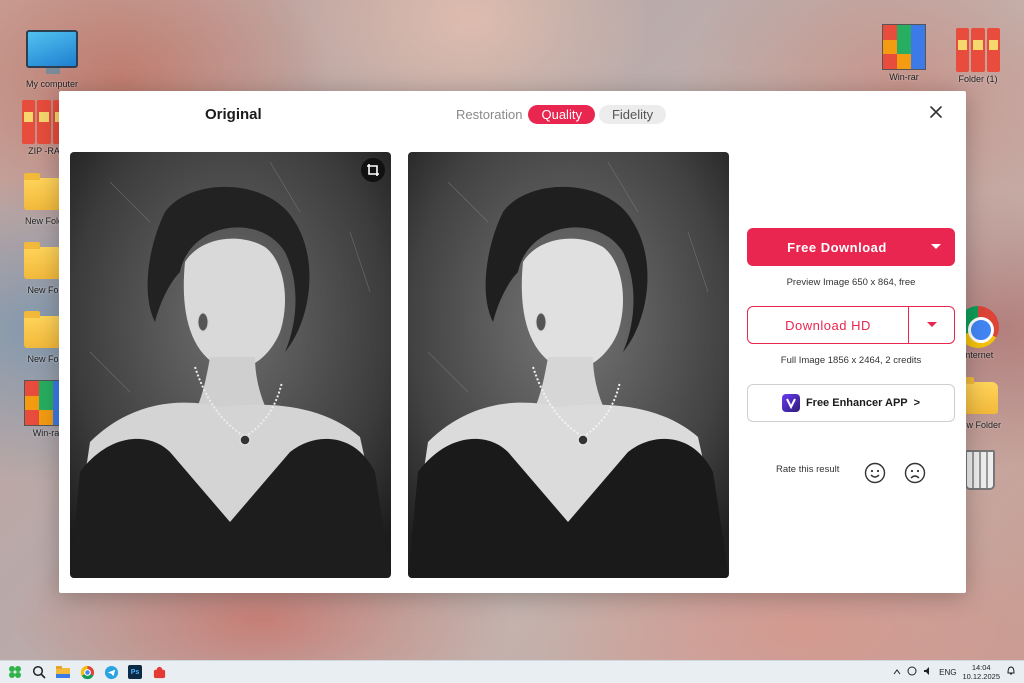  What do you see at coordinates (917, 403) in the screenshot?
I see `enhancer-app-arrow: >` at bounding box center [917, 403].